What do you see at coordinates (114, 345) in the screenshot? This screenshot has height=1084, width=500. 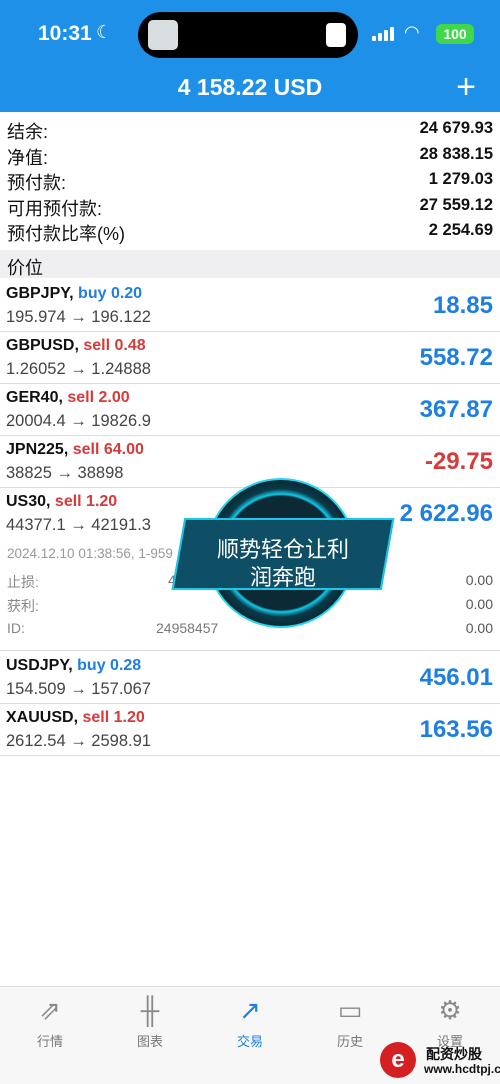 I see `position-side: sell 0.48` at bounding box center [114, 345].